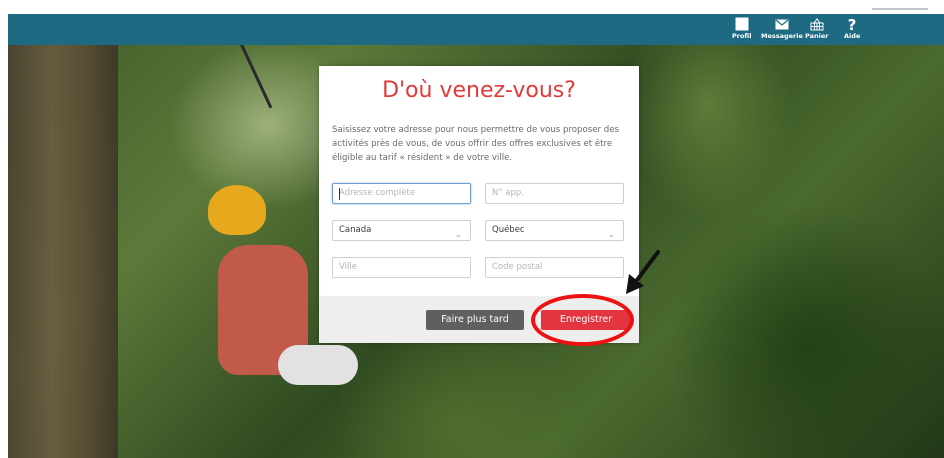  Describe the element at coordinates (517, 267) in the screenshot. I see `postal-code-placeholder: Code postal` at that location.